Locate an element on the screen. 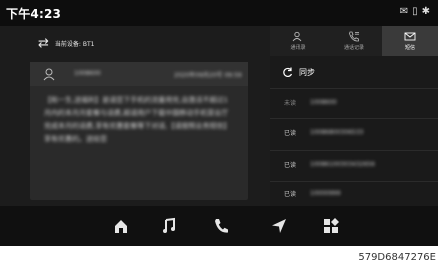 The height and width of the screenshot is (264, 438). sync-label: 同步 is located at coordinates (307, 72).